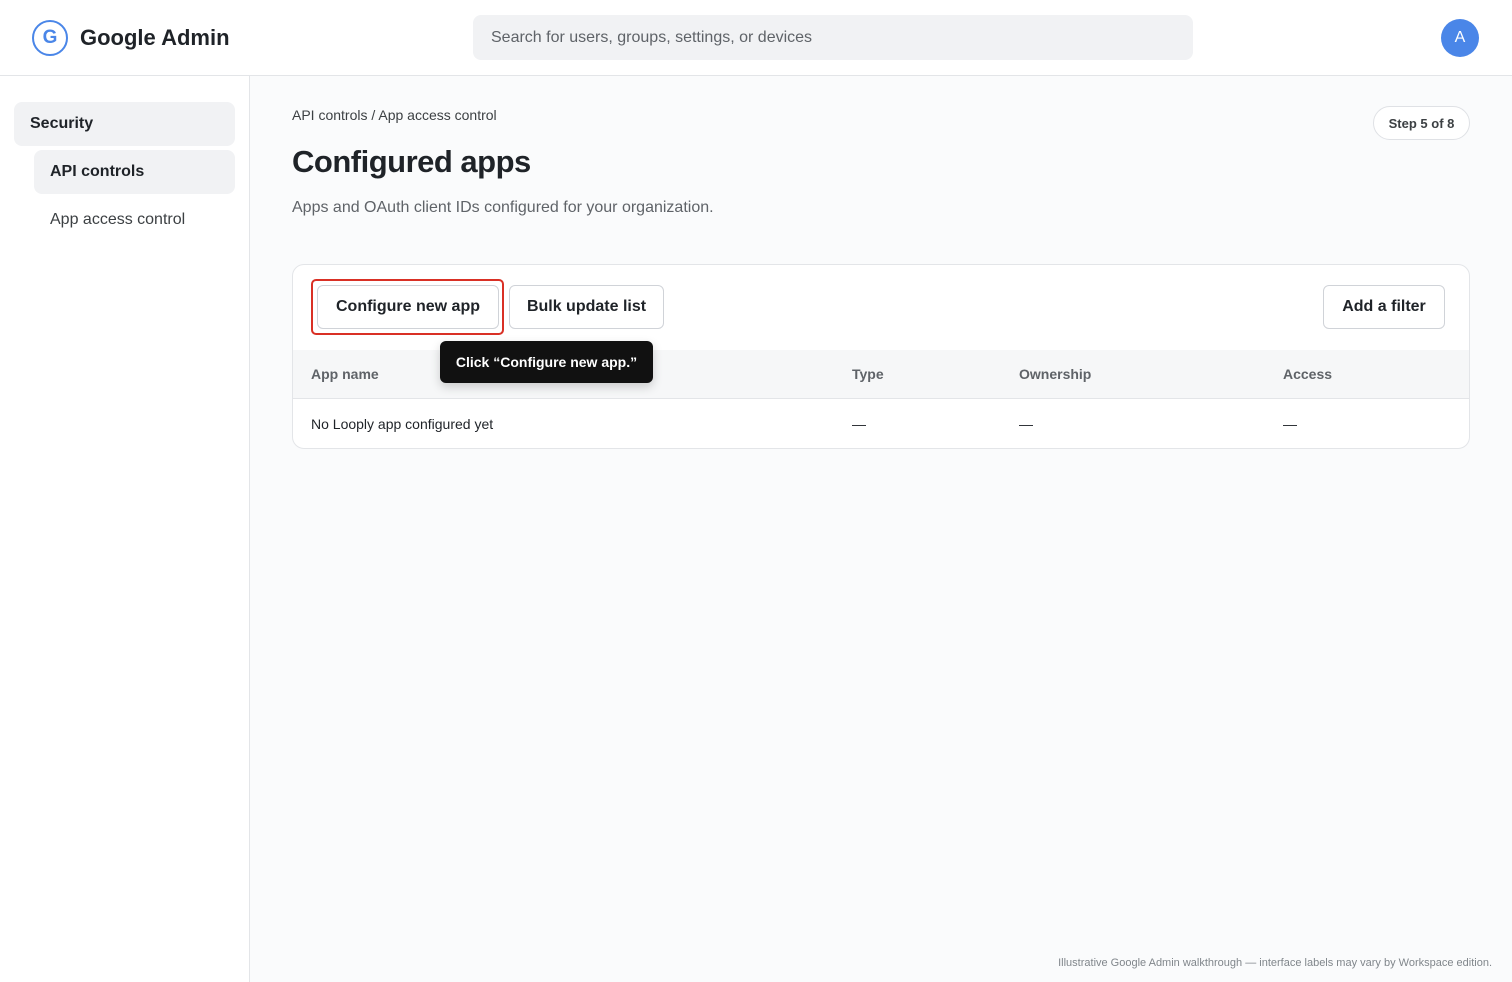  What do you see at coordinates (586, 307) in the screenshot?
I see `bulk-update-list-button: Bulk update list` at bounding box center [586, 307].